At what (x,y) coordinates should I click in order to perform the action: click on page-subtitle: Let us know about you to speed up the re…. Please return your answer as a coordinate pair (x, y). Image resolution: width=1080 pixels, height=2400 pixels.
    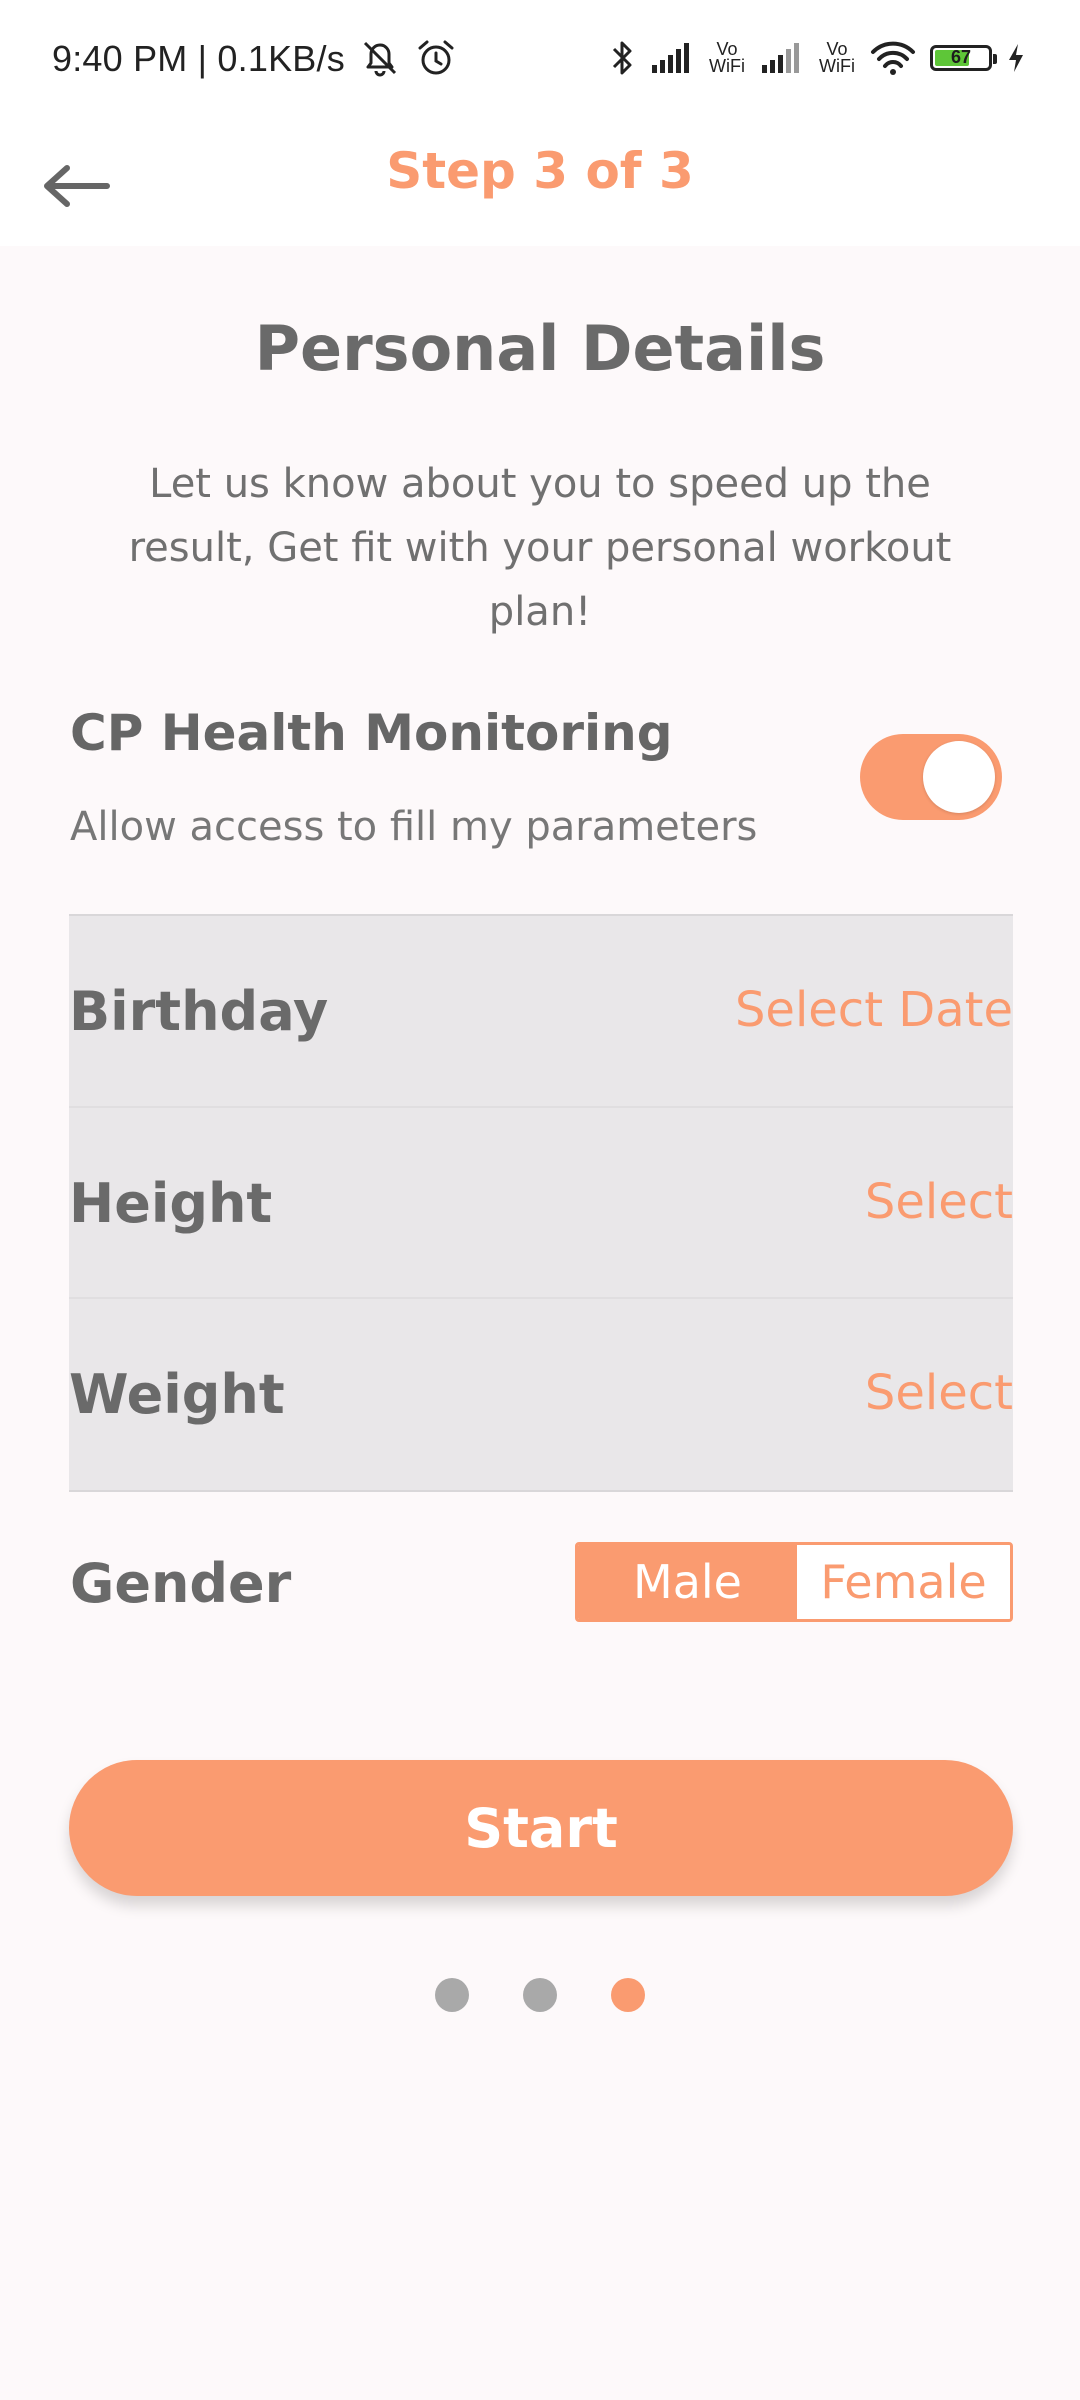
    Looking at the image, I should click on (540, 548).